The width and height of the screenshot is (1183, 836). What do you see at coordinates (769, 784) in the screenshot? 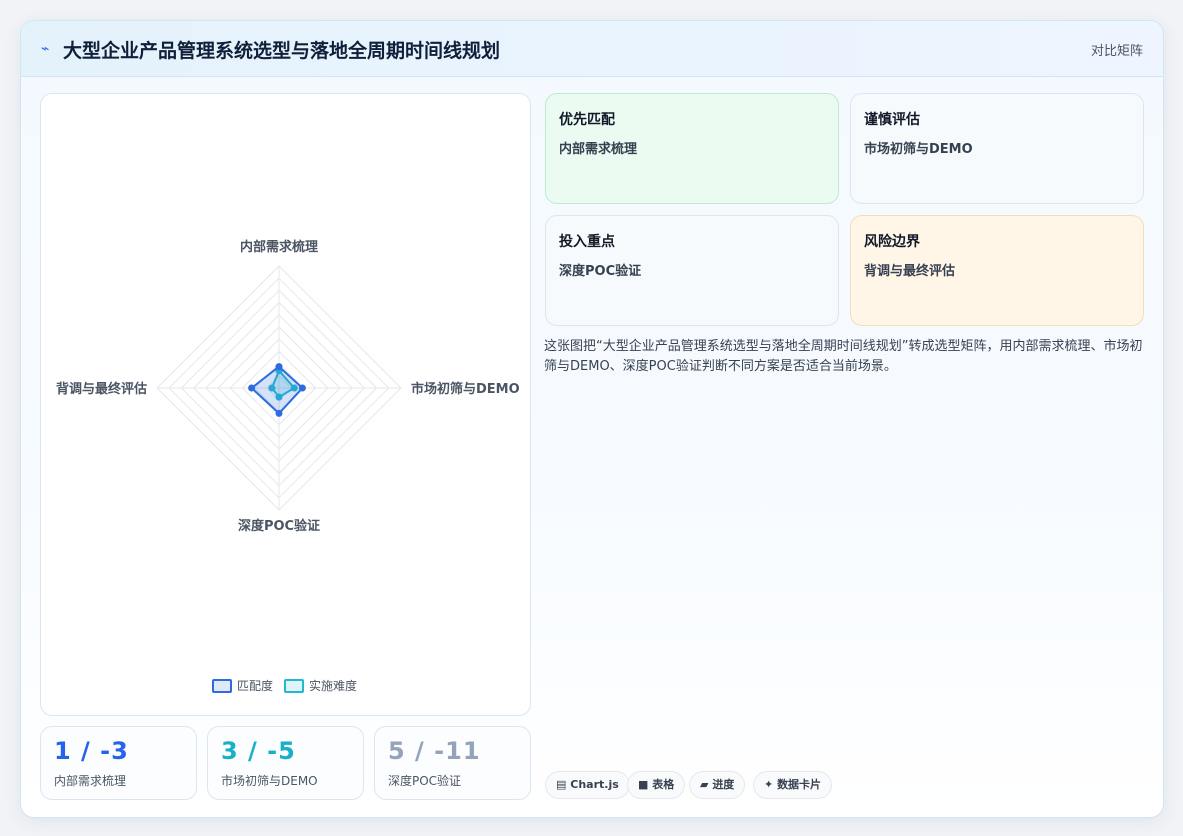
I see `sparkle-icon: ✦` at bounding box center [769, 784].